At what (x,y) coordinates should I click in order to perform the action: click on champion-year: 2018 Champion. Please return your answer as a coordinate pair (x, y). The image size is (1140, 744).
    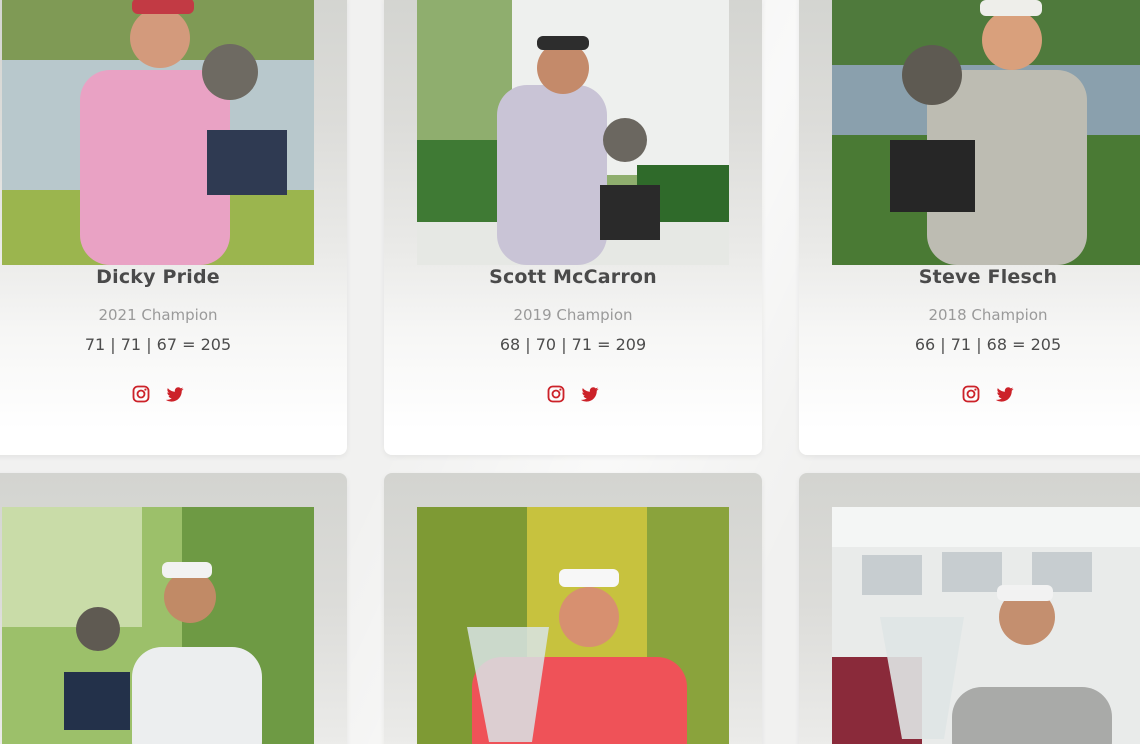
    Looking at the image, I should click on (988, 315).